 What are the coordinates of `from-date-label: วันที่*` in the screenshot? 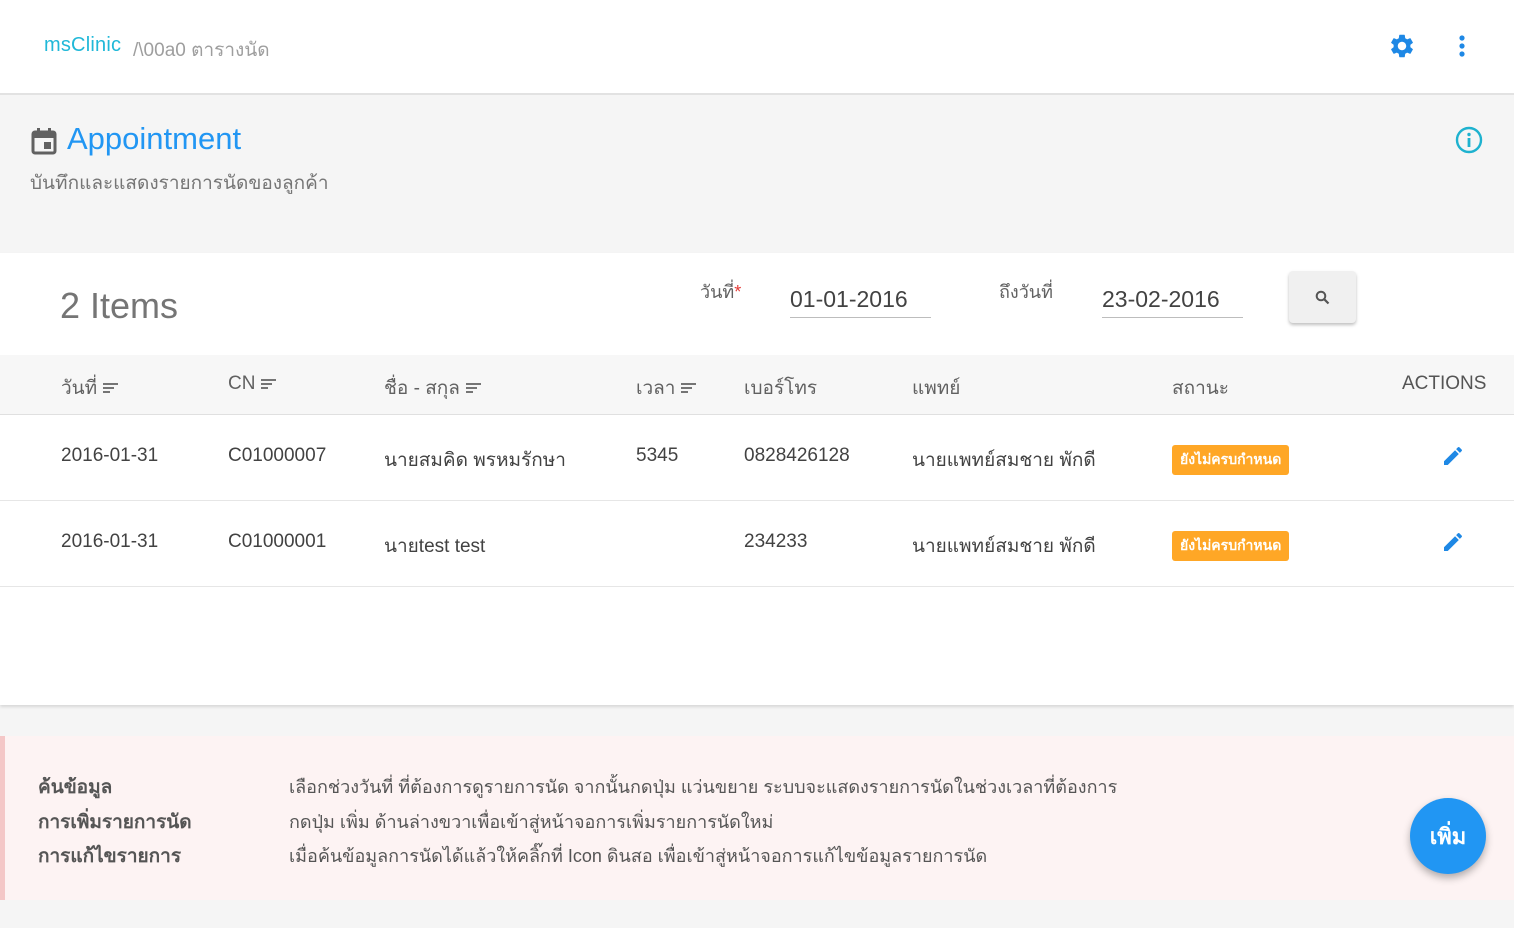 It's located at (720, 291).